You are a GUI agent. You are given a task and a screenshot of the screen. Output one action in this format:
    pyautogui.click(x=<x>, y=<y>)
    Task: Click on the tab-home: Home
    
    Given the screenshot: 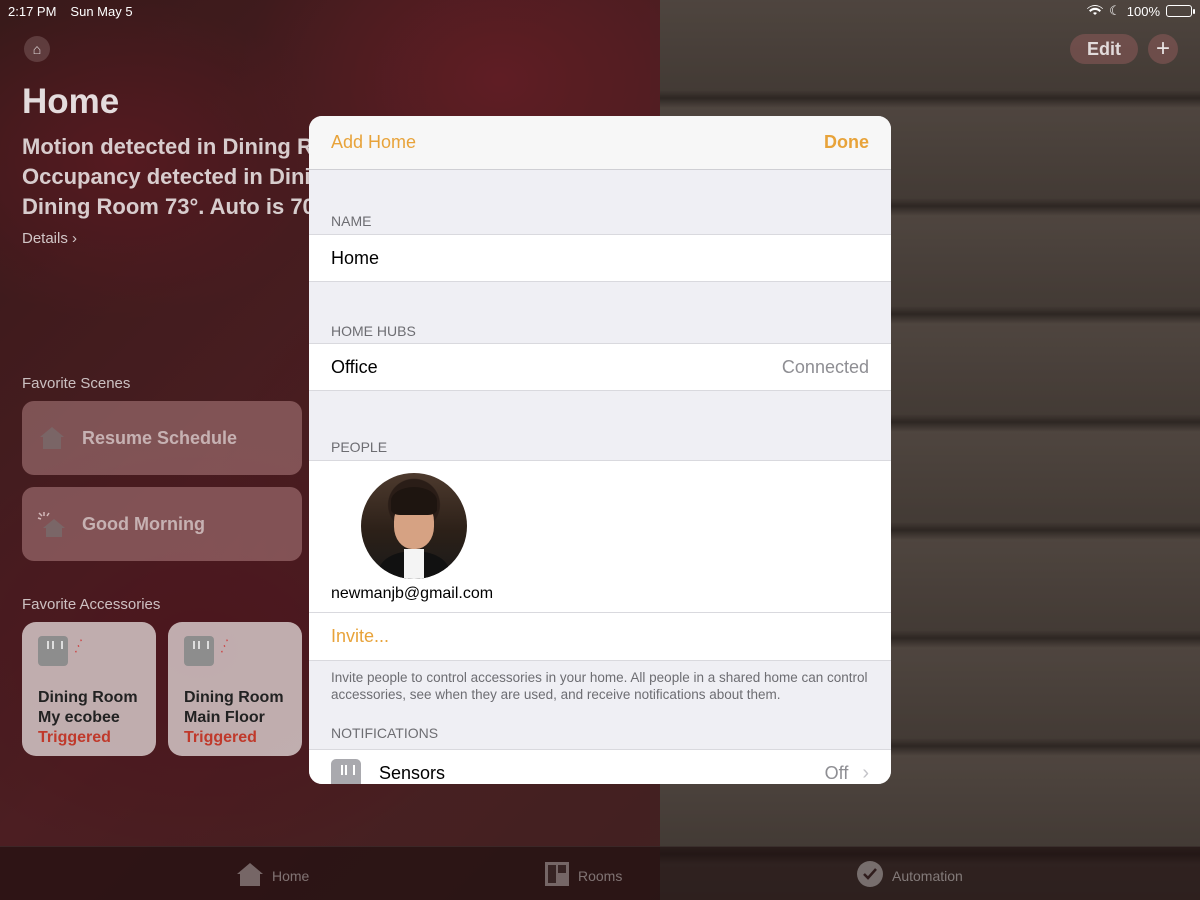 What is the action you would take?
    pyautogui.click(x=272, y=875)
    